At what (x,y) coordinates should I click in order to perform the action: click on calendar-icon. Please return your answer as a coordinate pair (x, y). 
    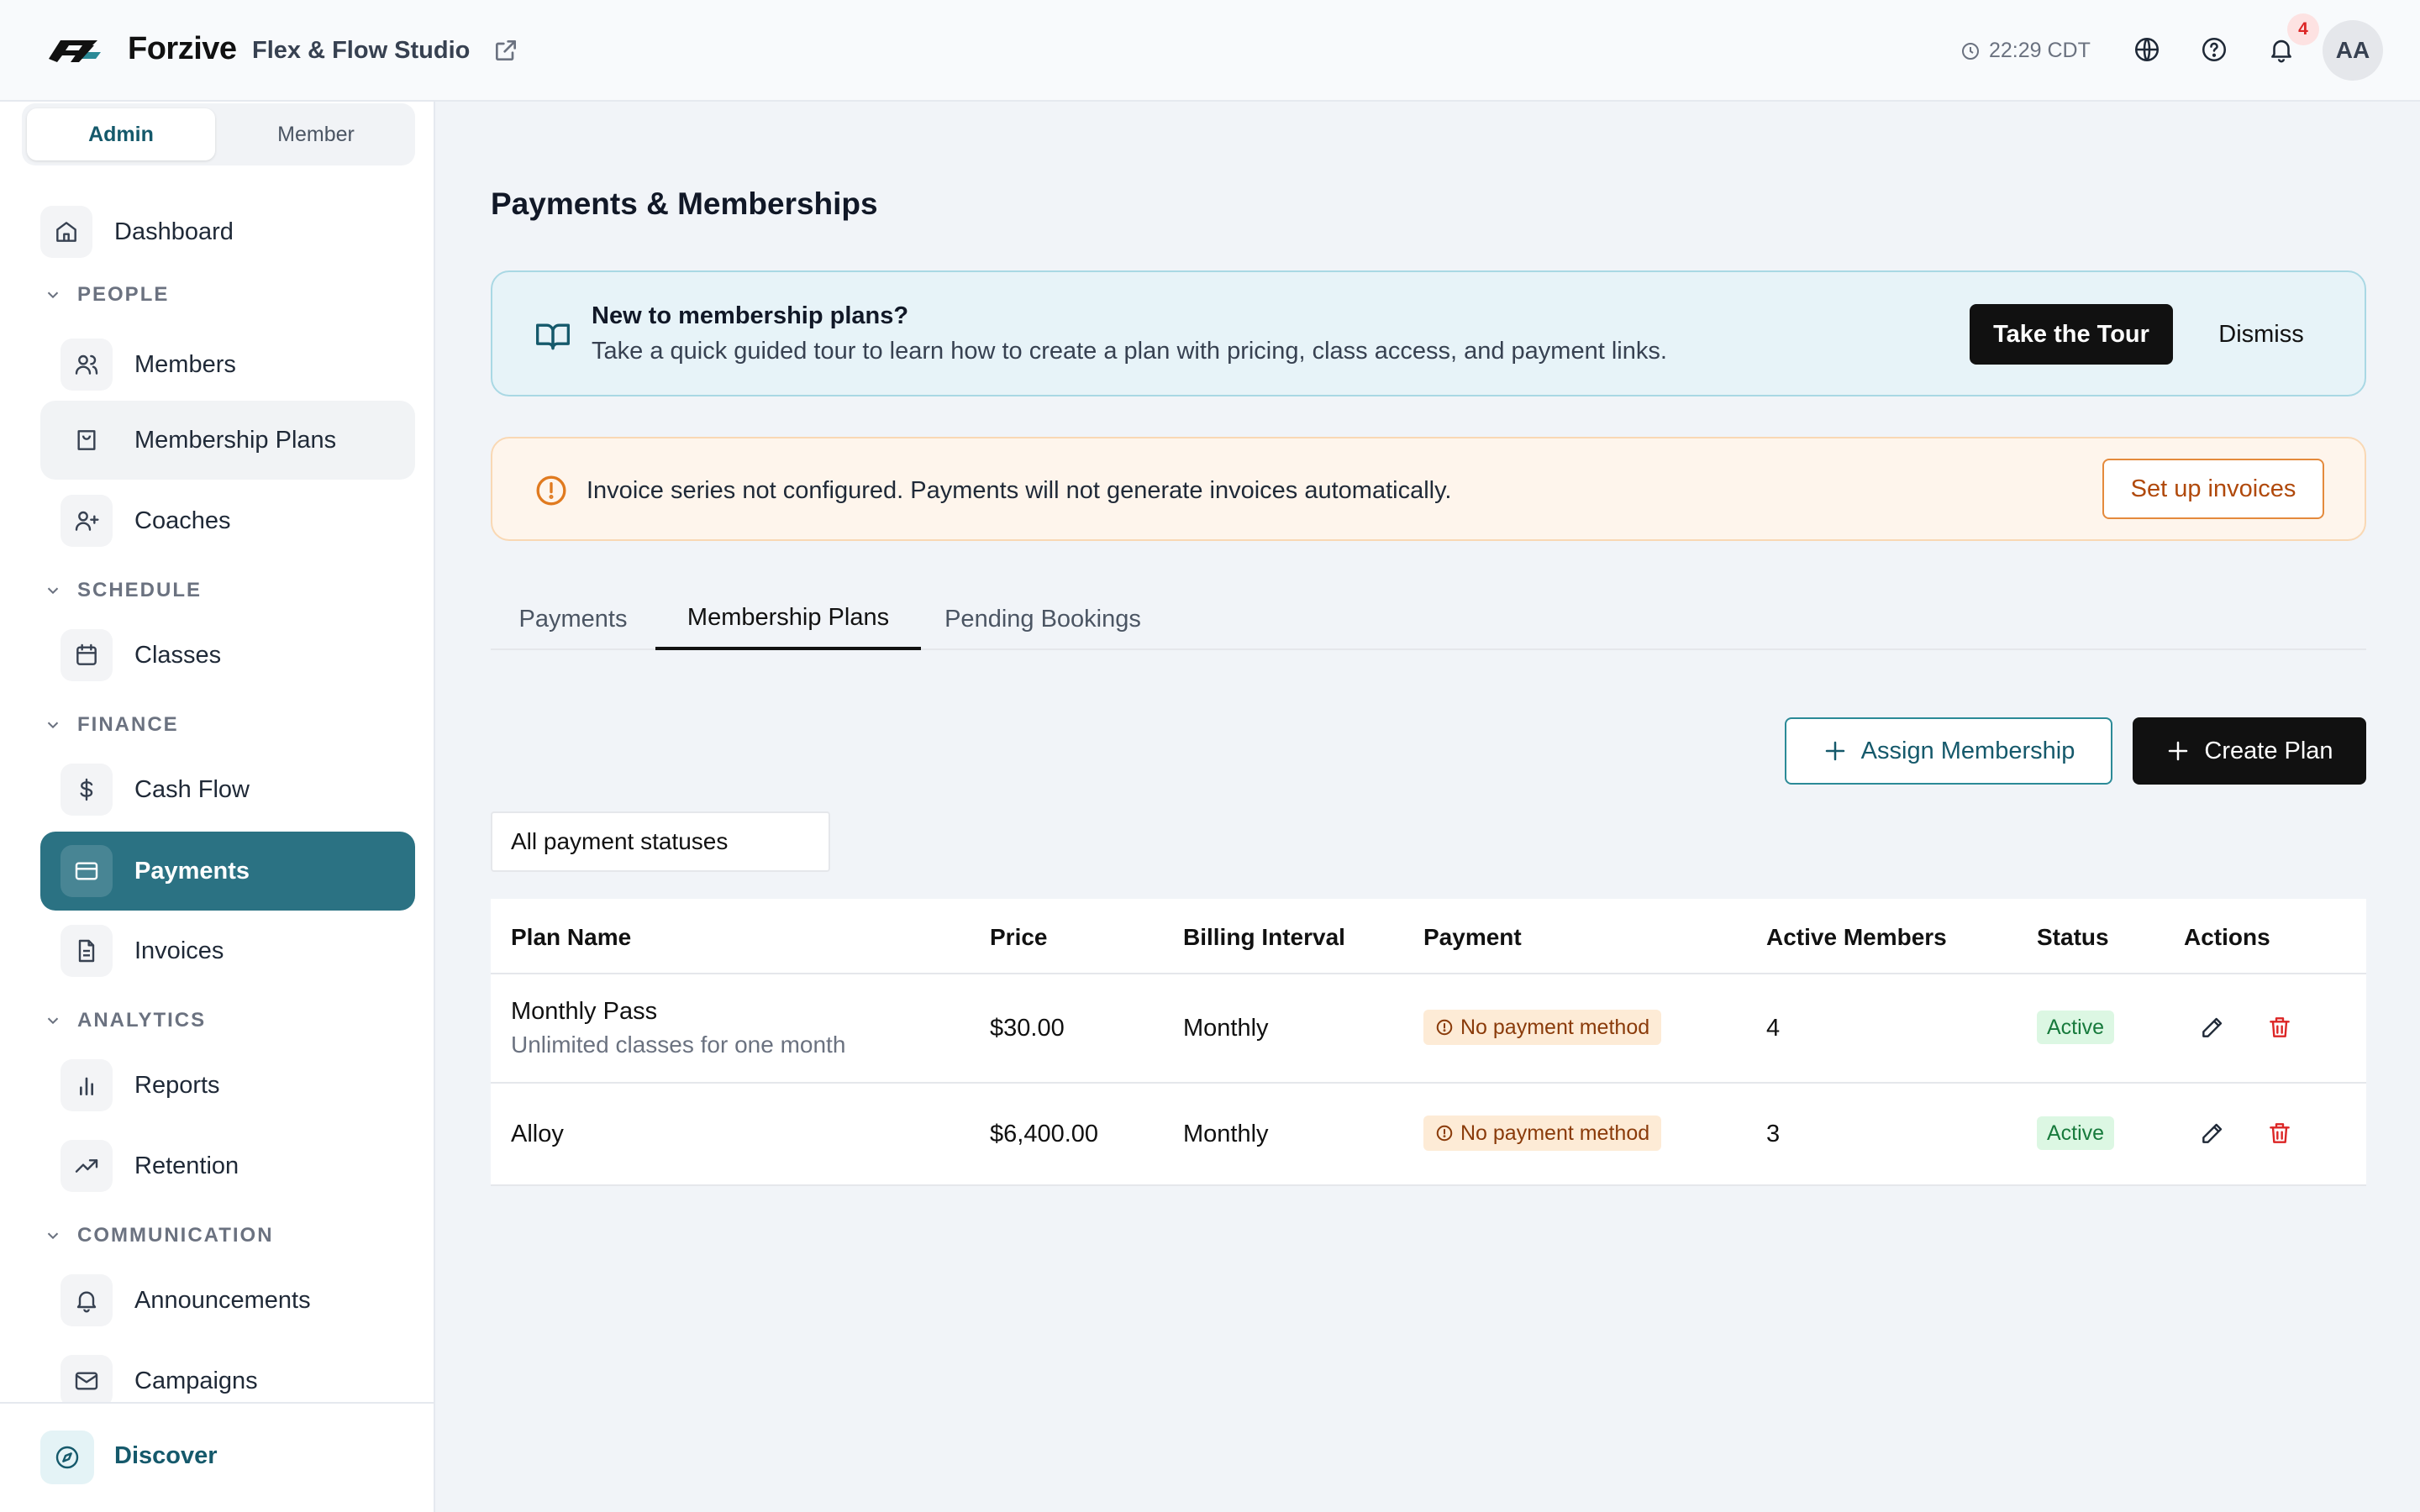
    Looking at the image, I should click on (86, 655).